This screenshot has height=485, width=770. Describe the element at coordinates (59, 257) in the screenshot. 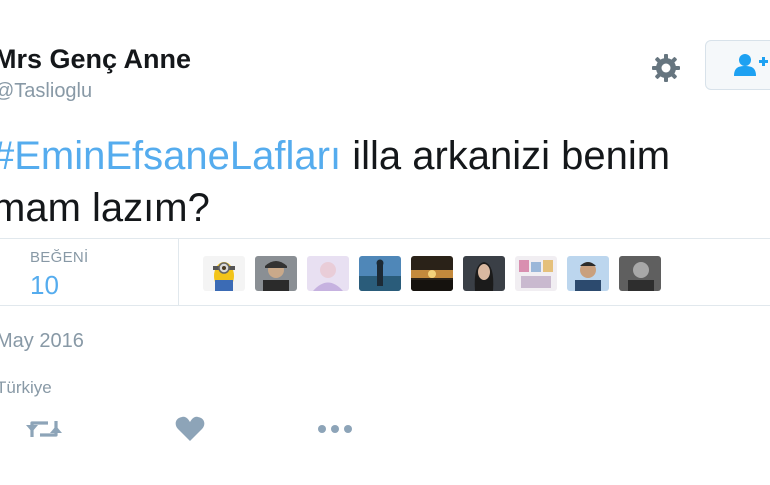

I see `likes-label: BEĞENİ` at that location.